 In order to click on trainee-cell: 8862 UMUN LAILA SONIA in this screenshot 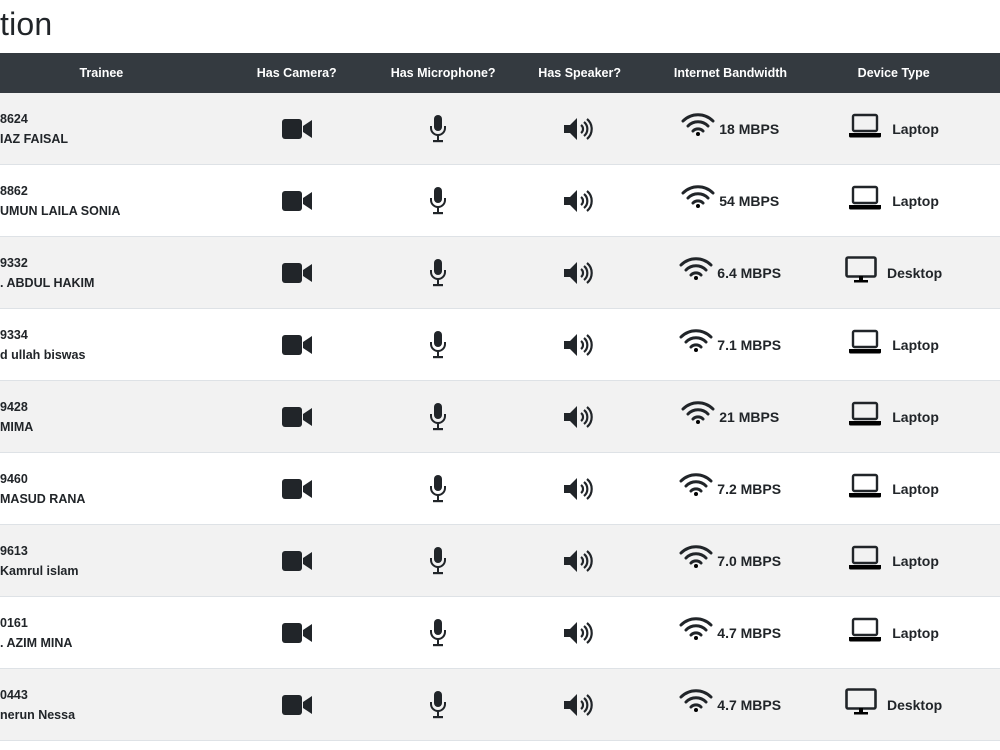, I will do `click(101, 201)`.